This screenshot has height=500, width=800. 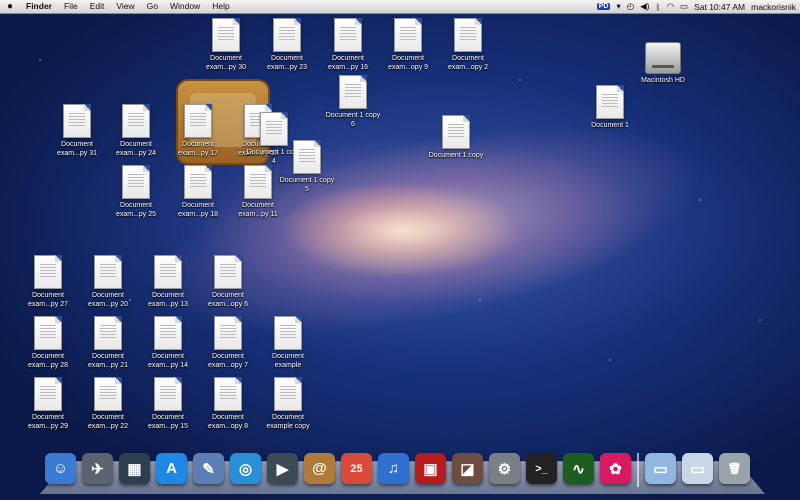 I want to click on desktop-file: Document exam...py 22, so click(x=108, y=404).